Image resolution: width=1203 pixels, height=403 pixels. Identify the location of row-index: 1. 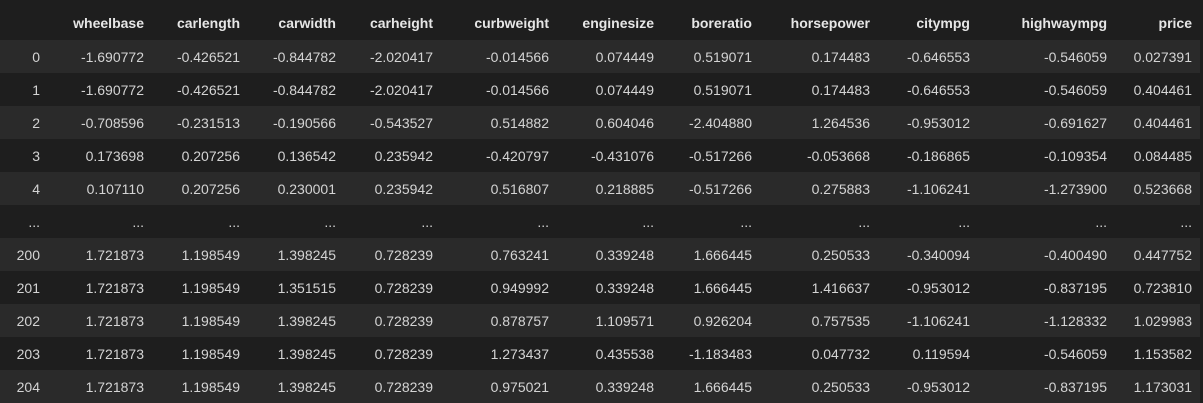
(36, 89).